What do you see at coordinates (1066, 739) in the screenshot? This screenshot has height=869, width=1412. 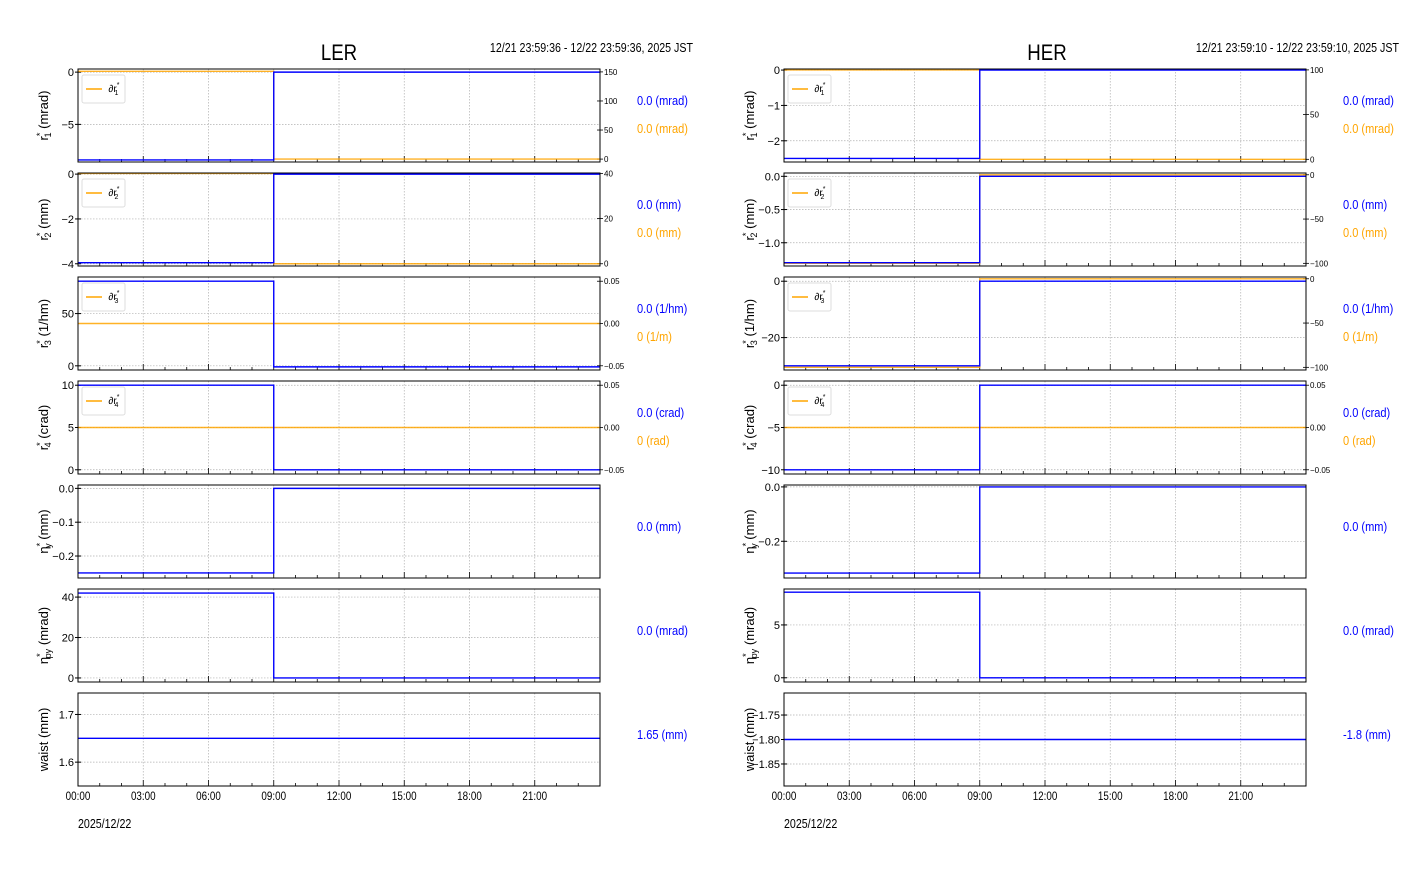 I see `her-panel-7: −1.75−1.80−1.85-1.8 (mm)waist (mm)` at bounding box center [1066, 739].